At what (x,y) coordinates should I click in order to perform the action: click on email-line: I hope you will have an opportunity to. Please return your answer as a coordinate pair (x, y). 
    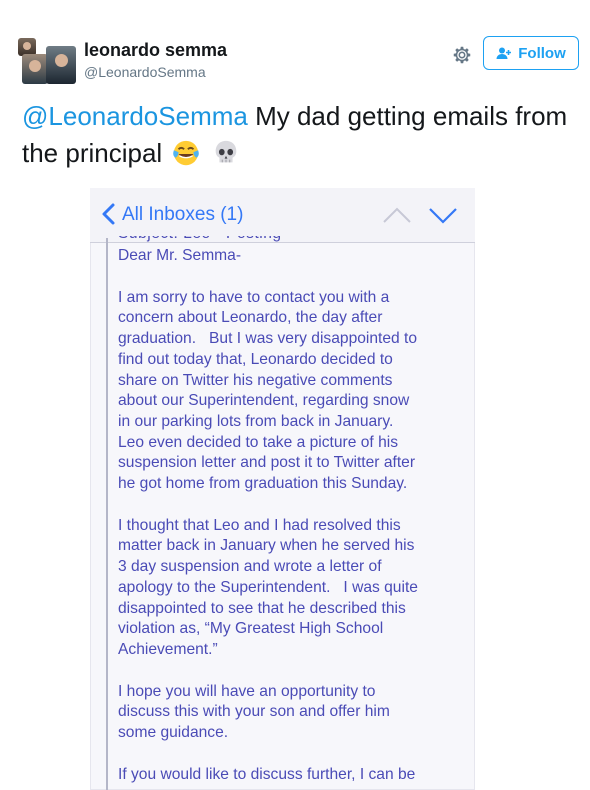
    Looking at the image, I should click on (247, 691).